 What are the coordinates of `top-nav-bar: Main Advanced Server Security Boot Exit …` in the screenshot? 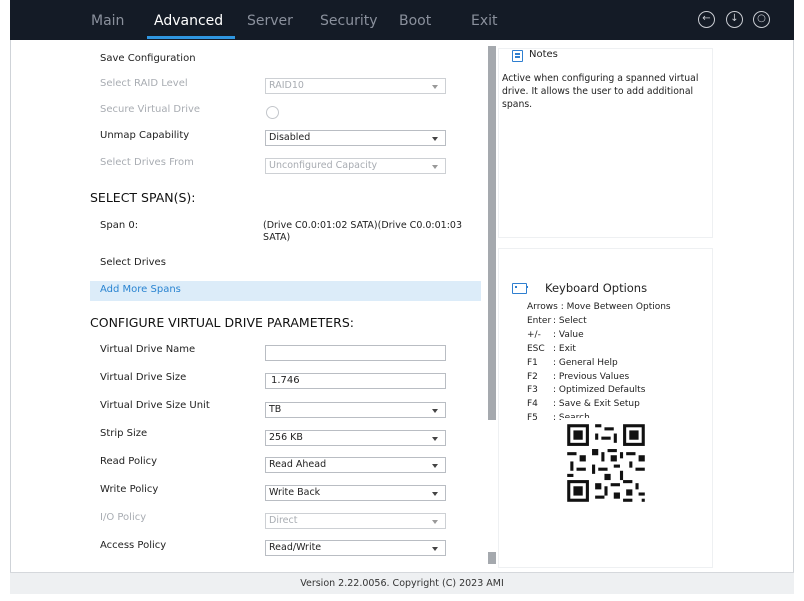 It's located at (402, 20).